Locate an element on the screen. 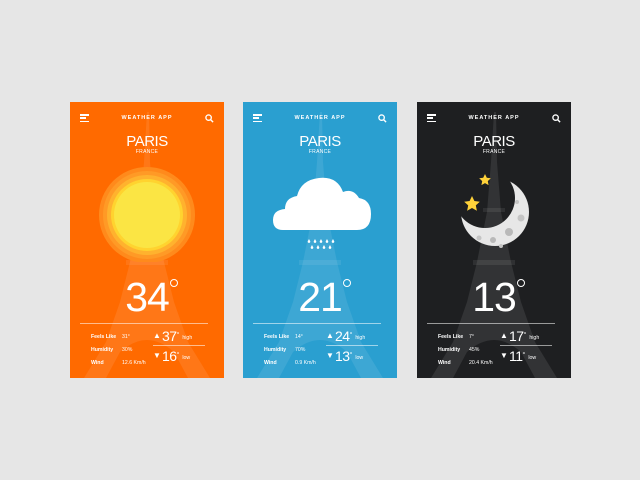  detail-row-humidity: Humidity 30% is located at coordinates (112, 349).